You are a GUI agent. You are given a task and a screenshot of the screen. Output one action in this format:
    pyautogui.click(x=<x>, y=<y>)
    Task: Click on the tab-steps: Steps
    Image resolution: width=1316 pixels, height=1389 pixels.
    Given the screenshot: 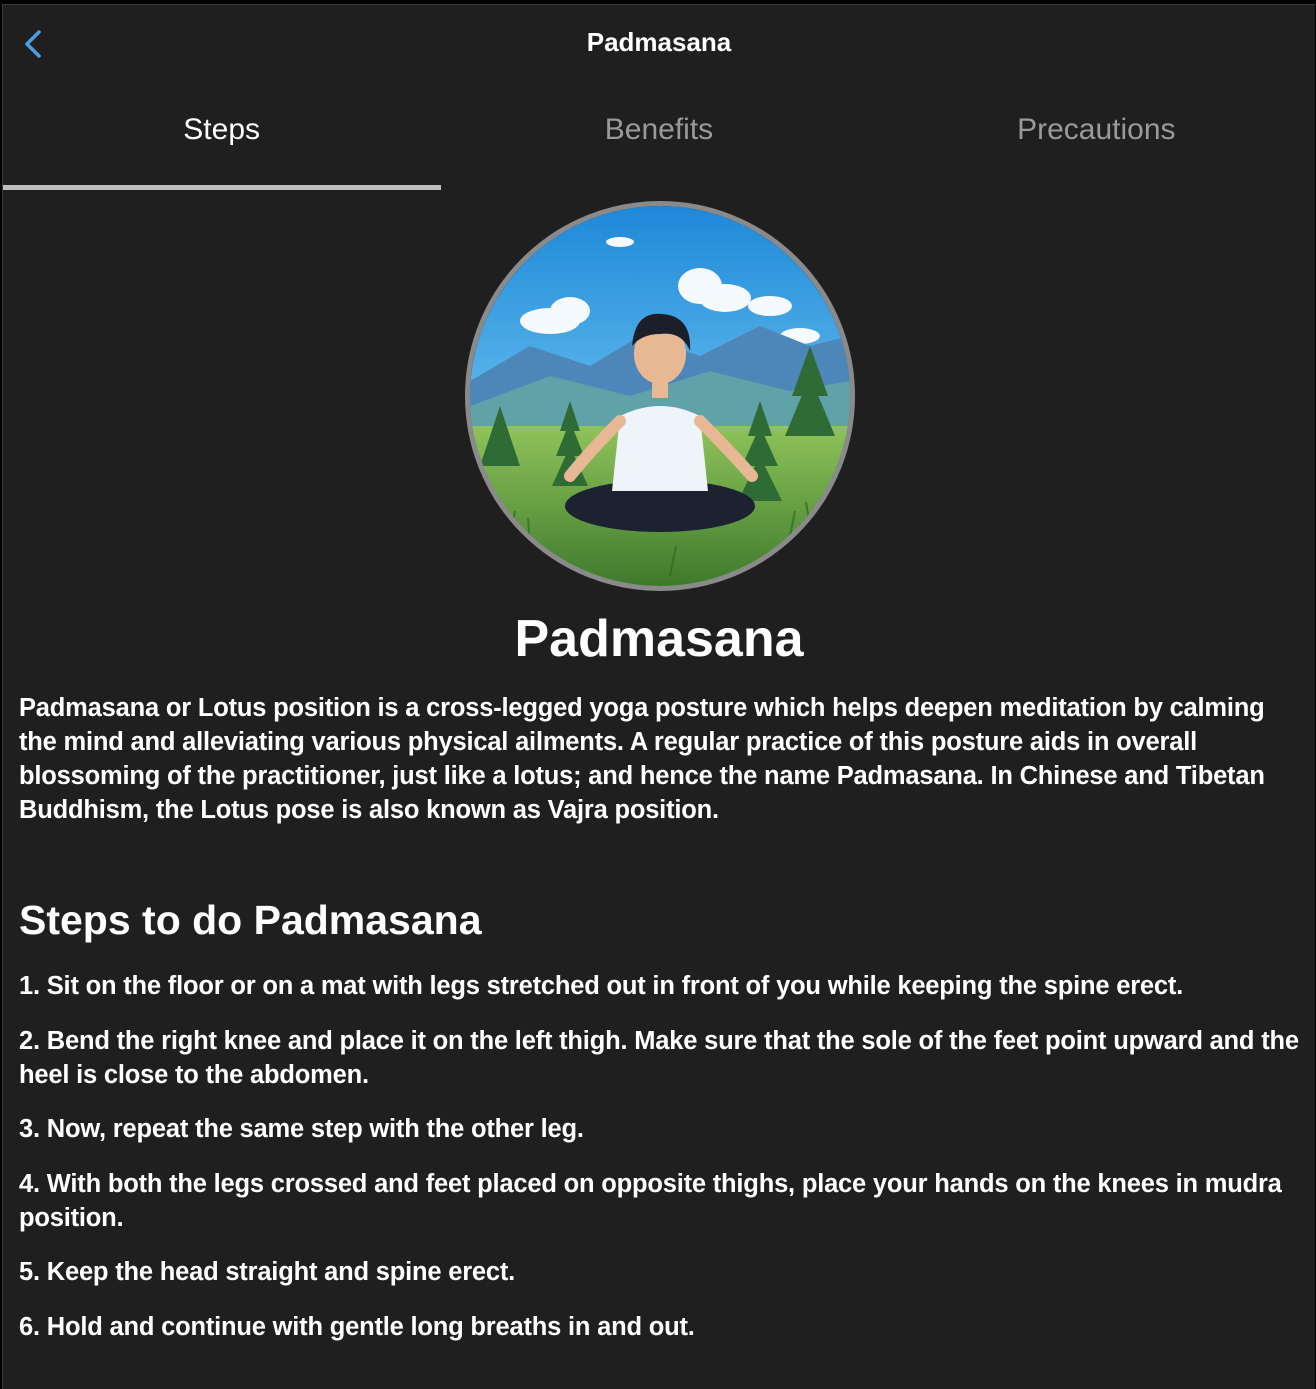 What is the action you would take?
    pyautogui.click(x=221, y=143)
    